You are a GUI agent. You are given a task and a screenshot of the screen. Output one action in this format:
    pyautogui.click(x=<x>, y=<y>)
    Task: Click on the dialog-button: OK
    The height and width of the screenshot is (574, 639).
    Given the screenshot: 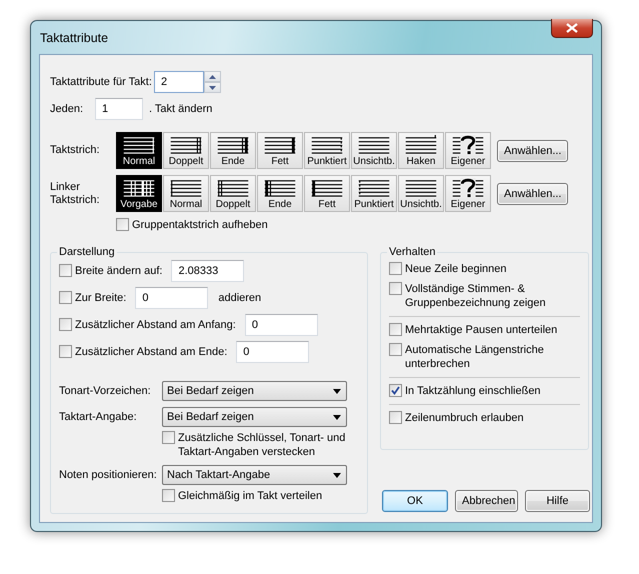 What is the action you would take?
    pyautogui.click(x=415, y=501)
    